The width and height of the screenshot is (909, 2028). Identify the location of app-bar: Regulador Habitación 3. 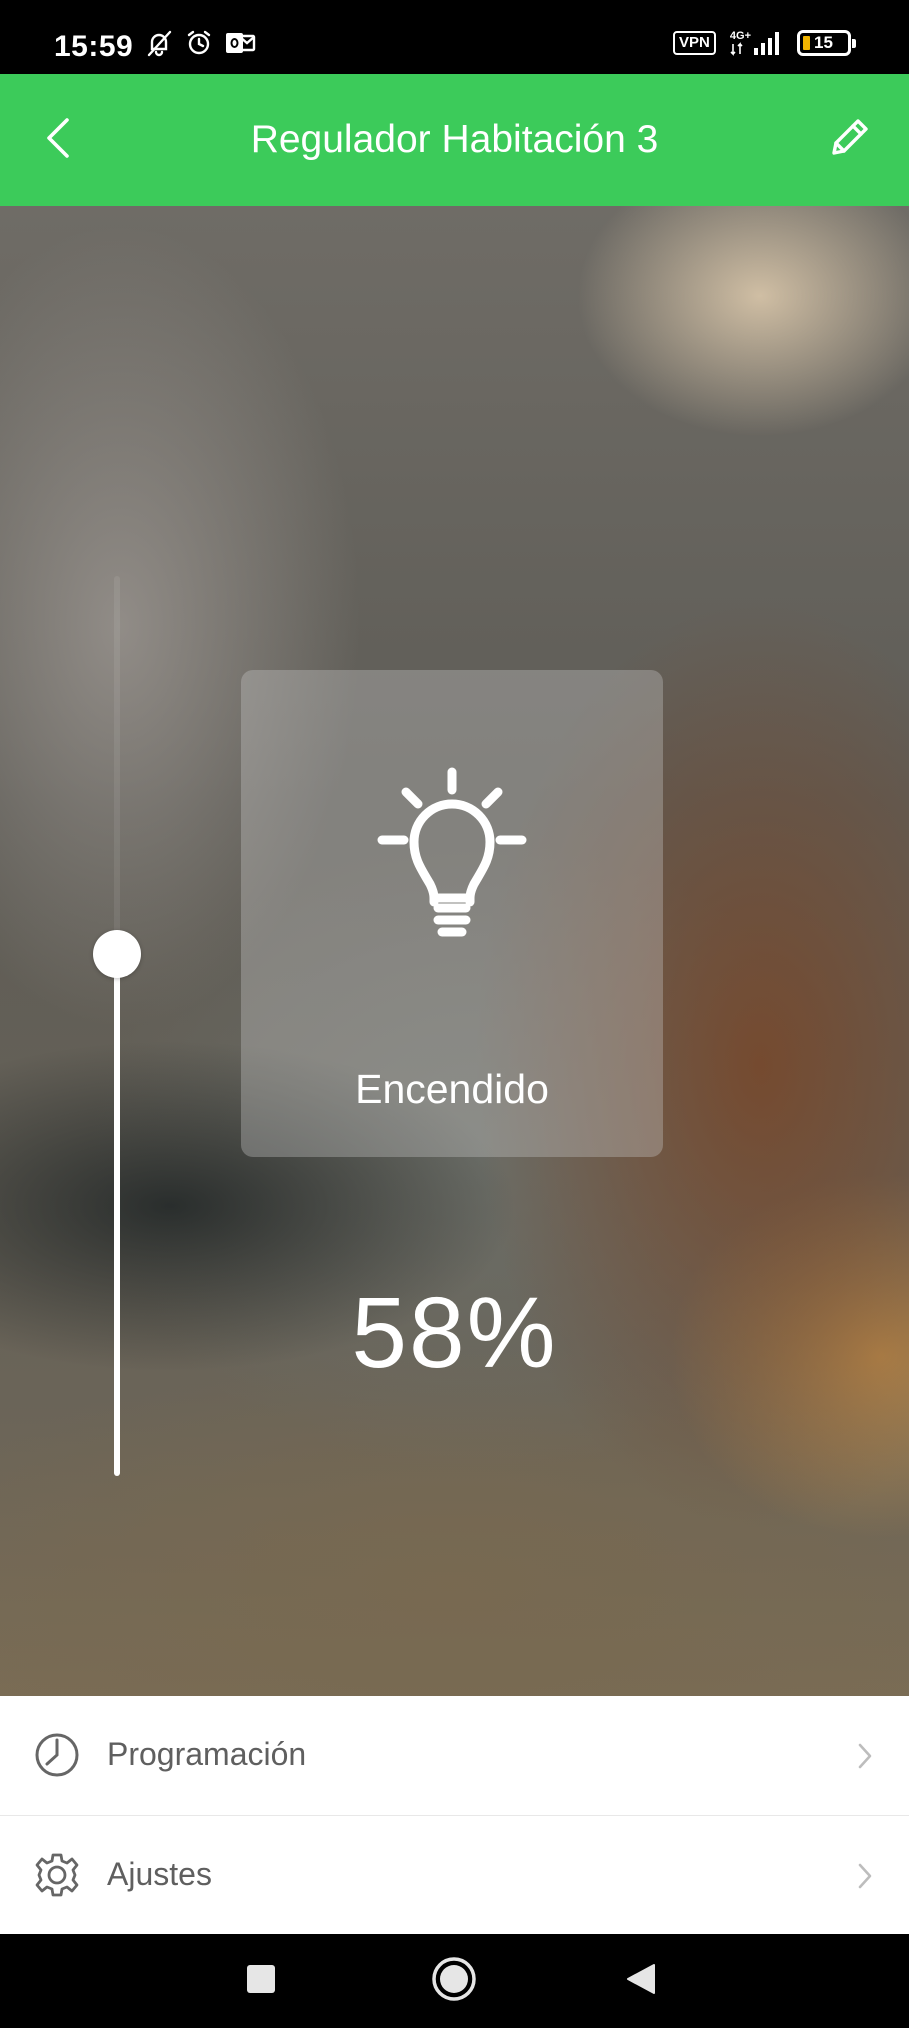
(454, 140).